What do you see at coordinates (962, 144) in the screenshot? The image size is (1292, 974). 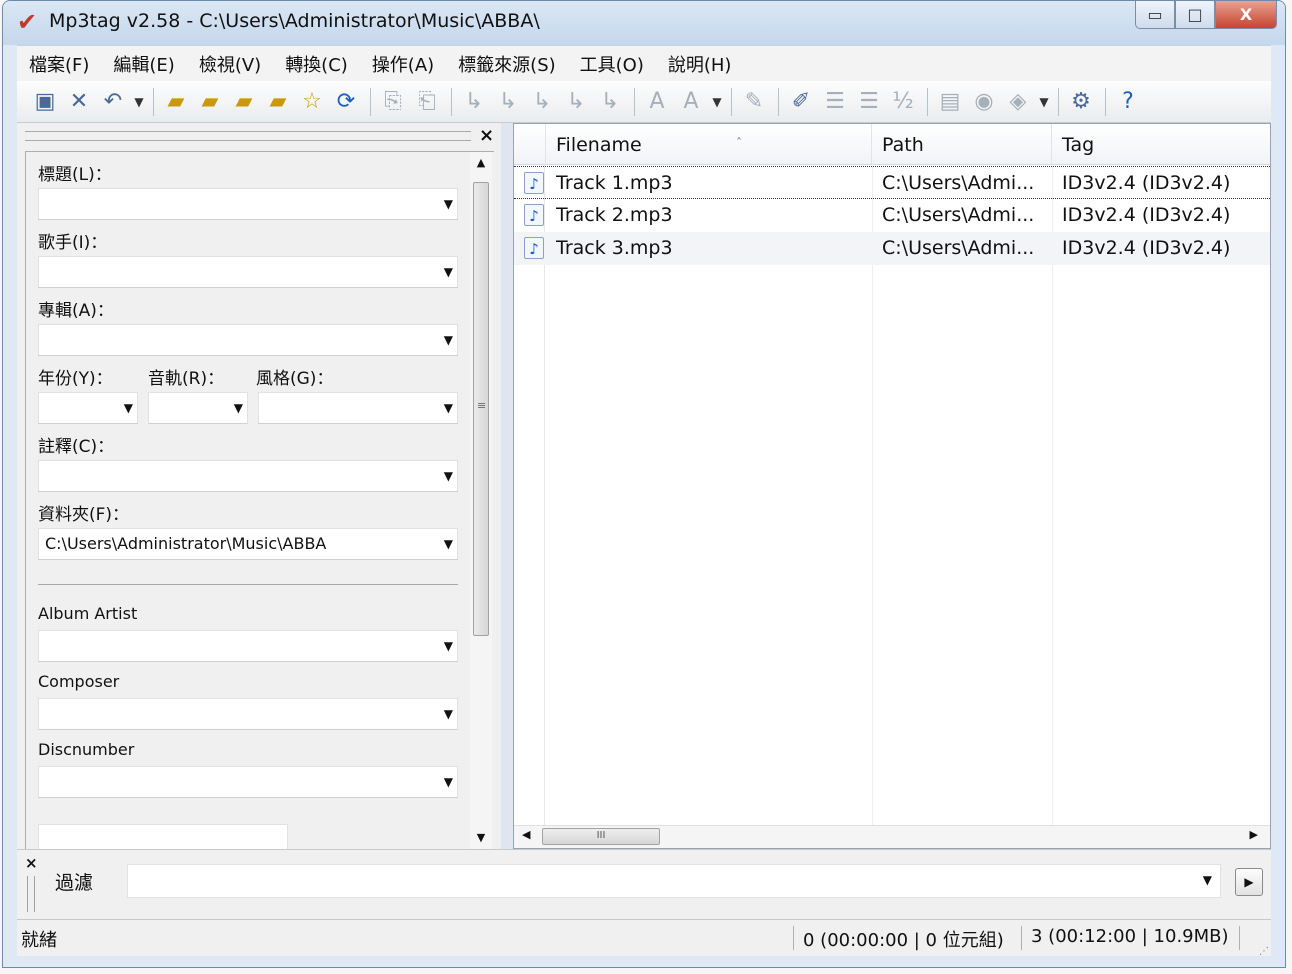 I see `column-header-path: Path` at bounding box center [962, 144].